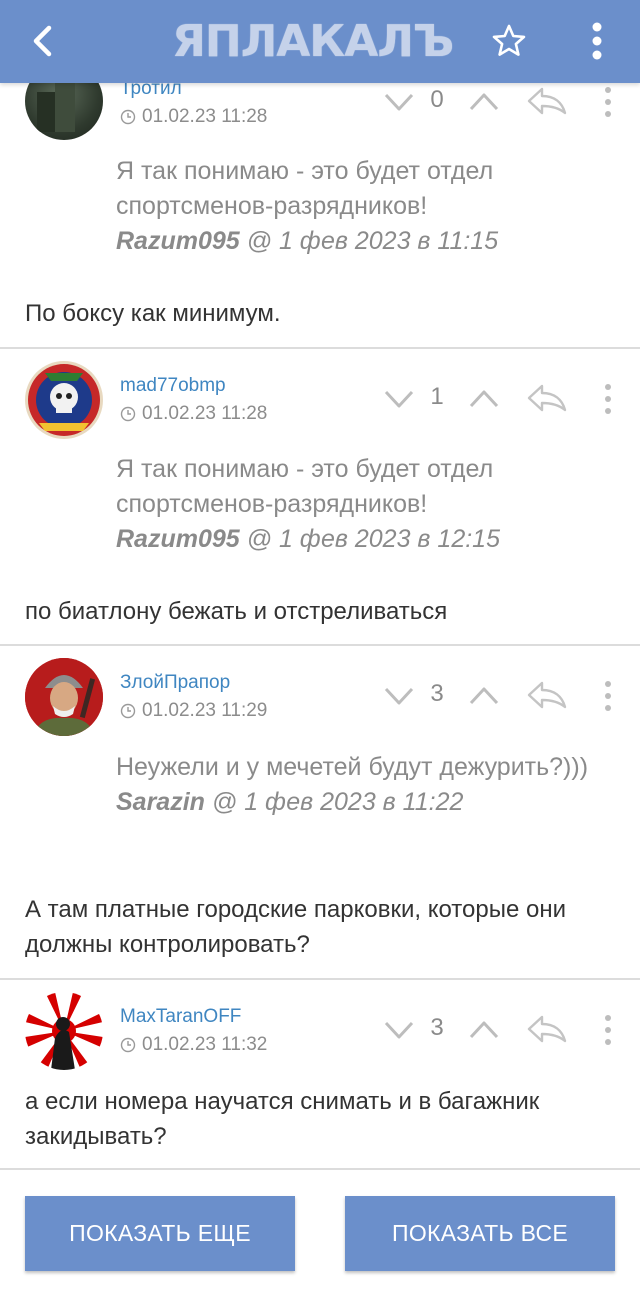 The width and height of the screenshot is (640, 1292). I want to click on site-logo-text: ЯПЛАКАЛЪ, so click(313, 41).